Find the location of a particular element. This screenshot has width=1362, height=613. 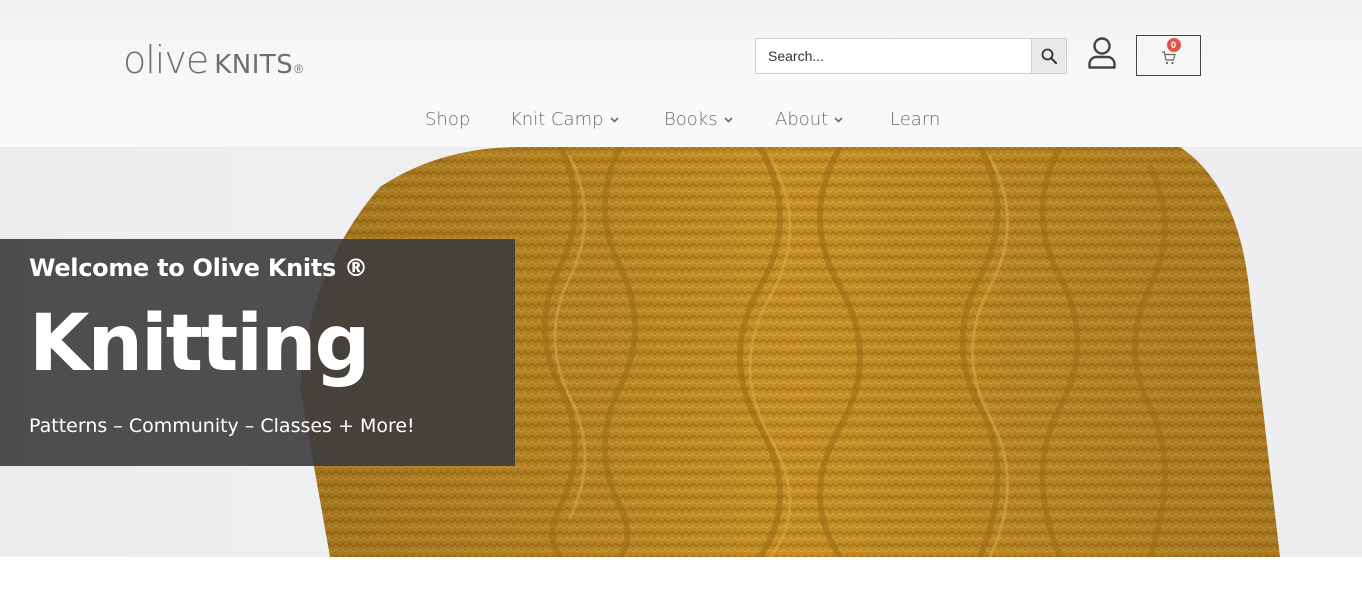

nav-item-label: About is located at coordinates (802, 119).